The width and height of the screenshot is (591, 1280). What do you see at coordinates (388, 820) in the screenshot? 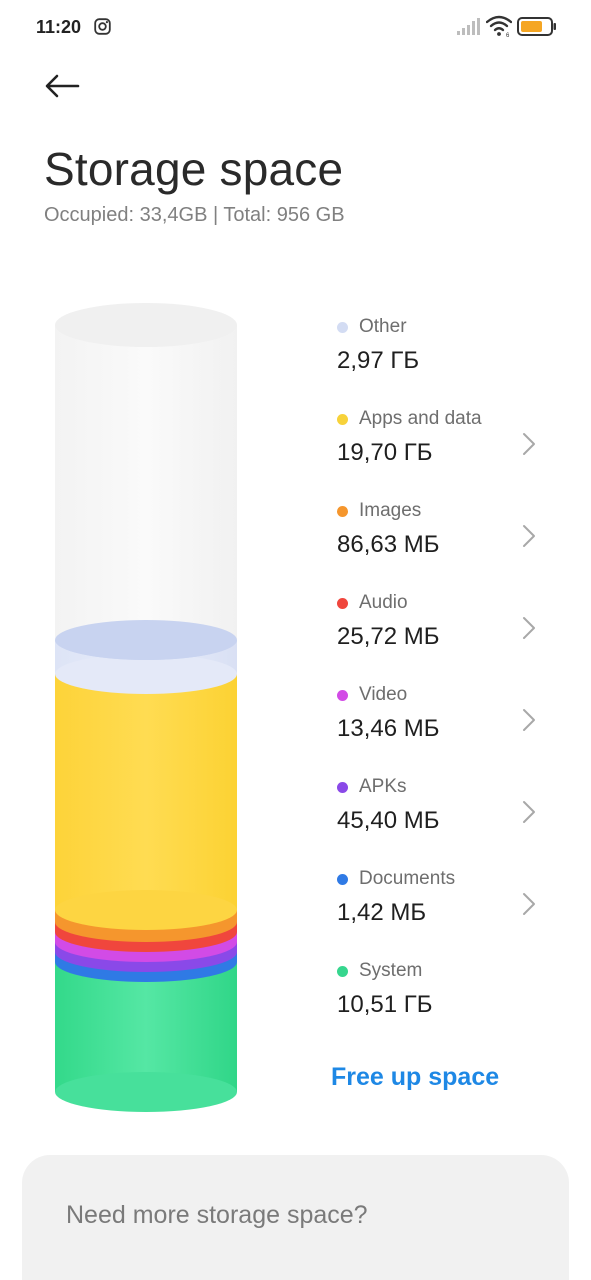
I see `legend-value: 45,40 МБ` at bounding box center [388, 820].